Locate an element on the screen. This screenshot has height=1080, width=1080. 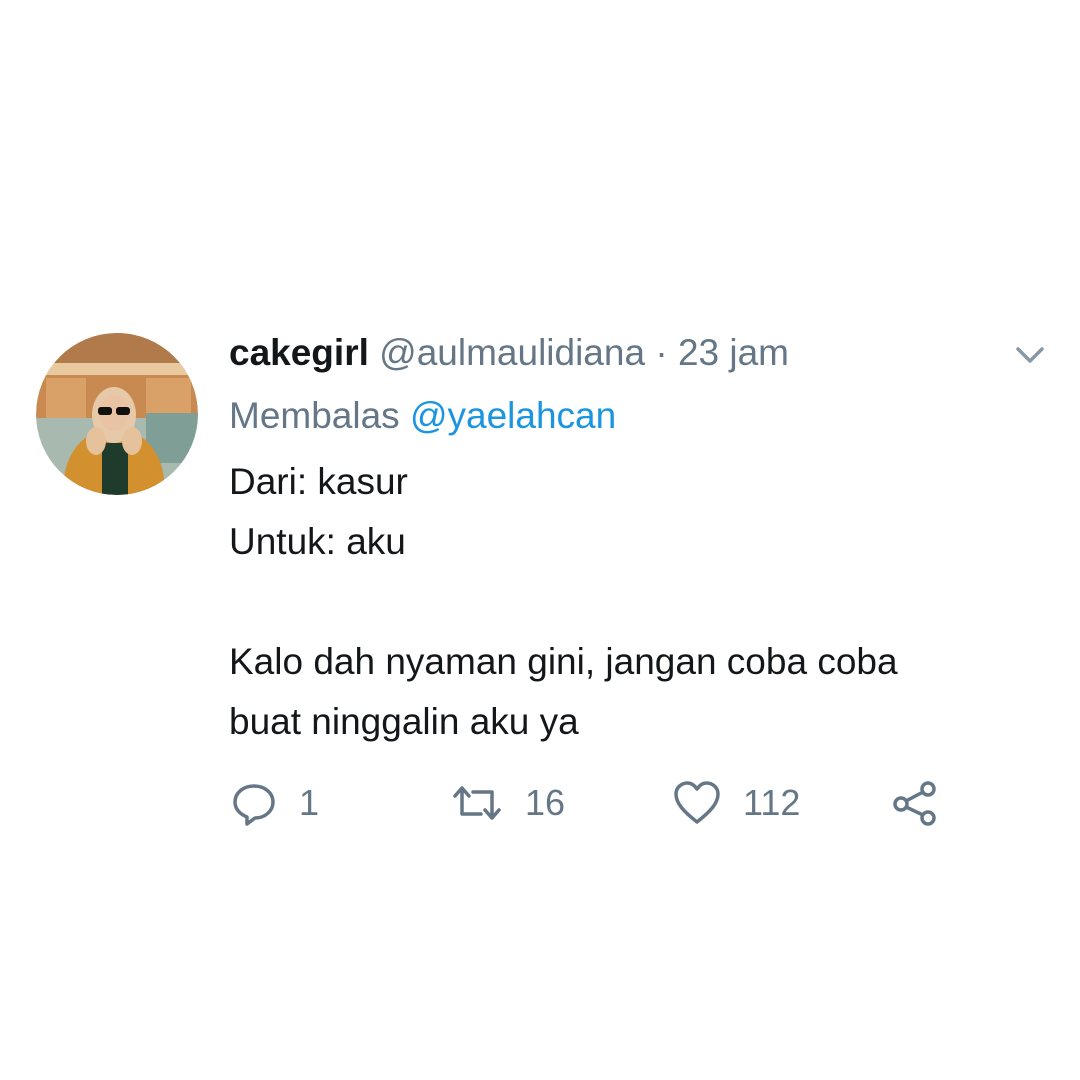
reply-context: Membalas @yaelahcan is located at coordinates (422, 416).